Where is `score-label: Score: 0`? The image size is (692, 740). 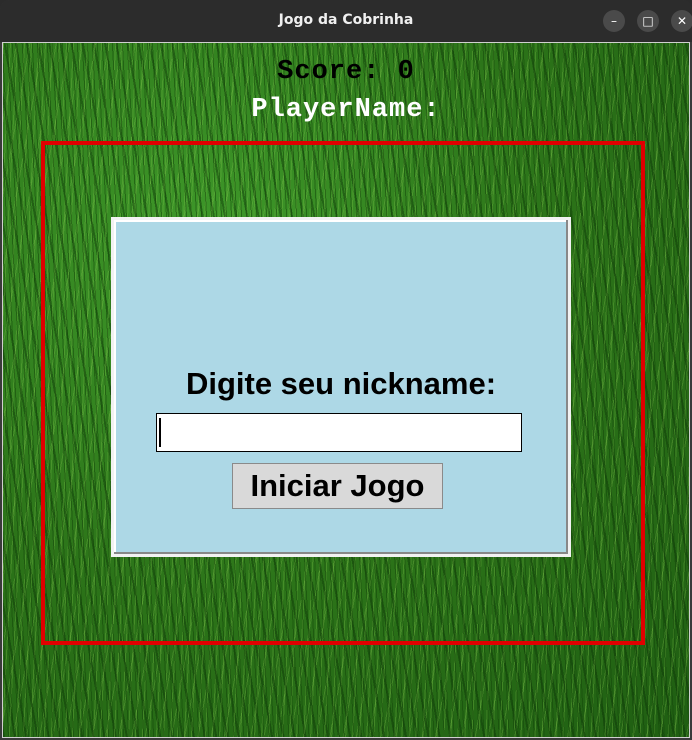
score-label: Score: 0 is located at coordinates (346, 72).